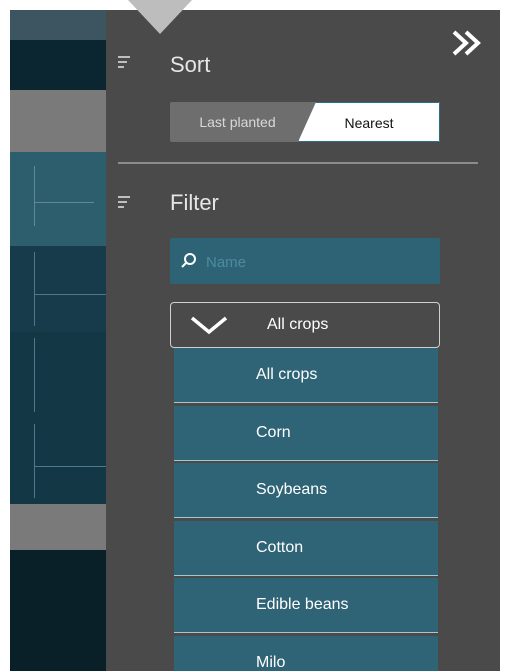 The width and height of the screenshot is (505, 671). I want to click on section-divider, so click(298, 163).